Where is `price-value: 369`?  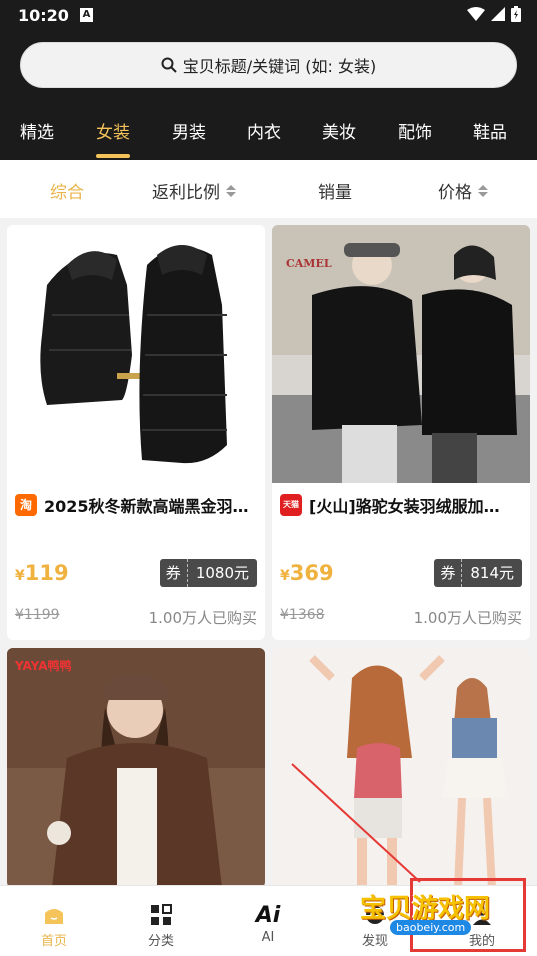 price-value: 369 is located at coordinates (311, 573).